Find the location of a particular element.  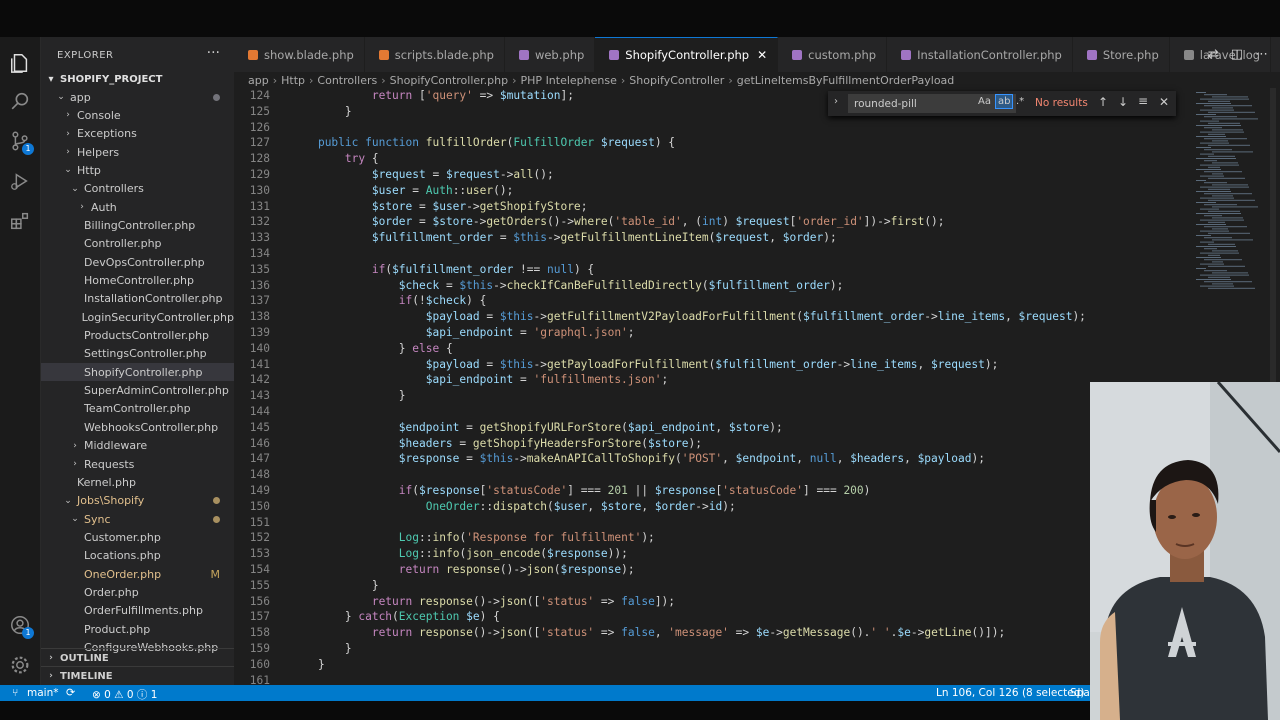

breadcrumb-item: PHP Intelephense is located at coordinates (569, 80).